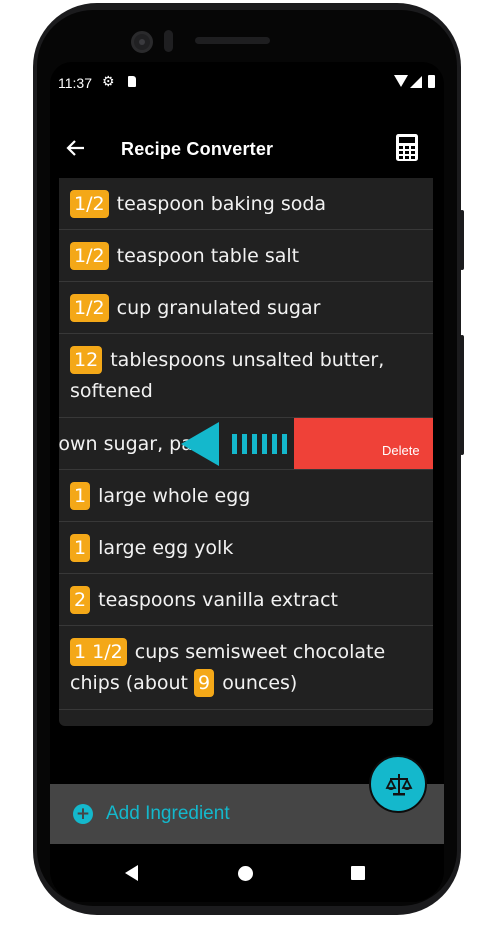 The width and height of the screenshot is (500, 925). What do you see at coordinates (401, 450) in the screenshot?
I see `delete-label: Delete` at bounding box center [401, 450].